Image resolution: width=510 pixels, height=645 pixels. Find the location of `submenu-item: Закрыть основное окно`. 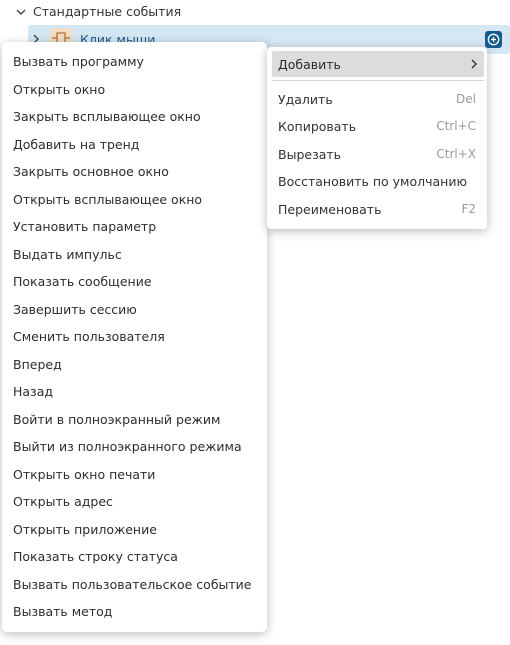

submenu-item: Закрыть основное окно is located at coordinates (134, 172).